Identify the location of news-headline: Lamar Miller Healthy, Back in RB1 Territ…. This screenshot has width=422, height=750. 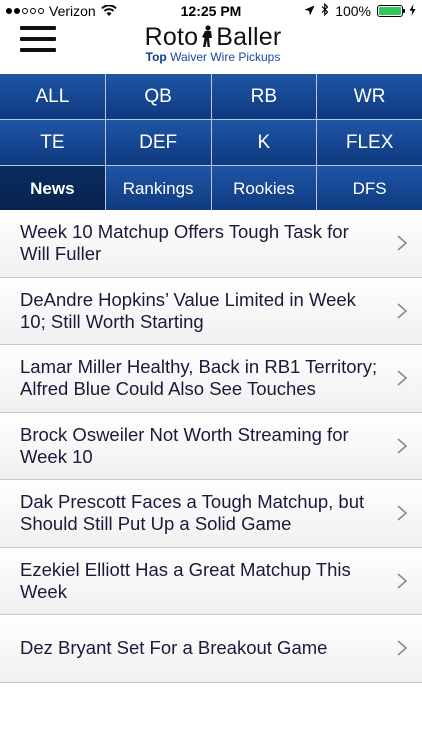
(199, 378).